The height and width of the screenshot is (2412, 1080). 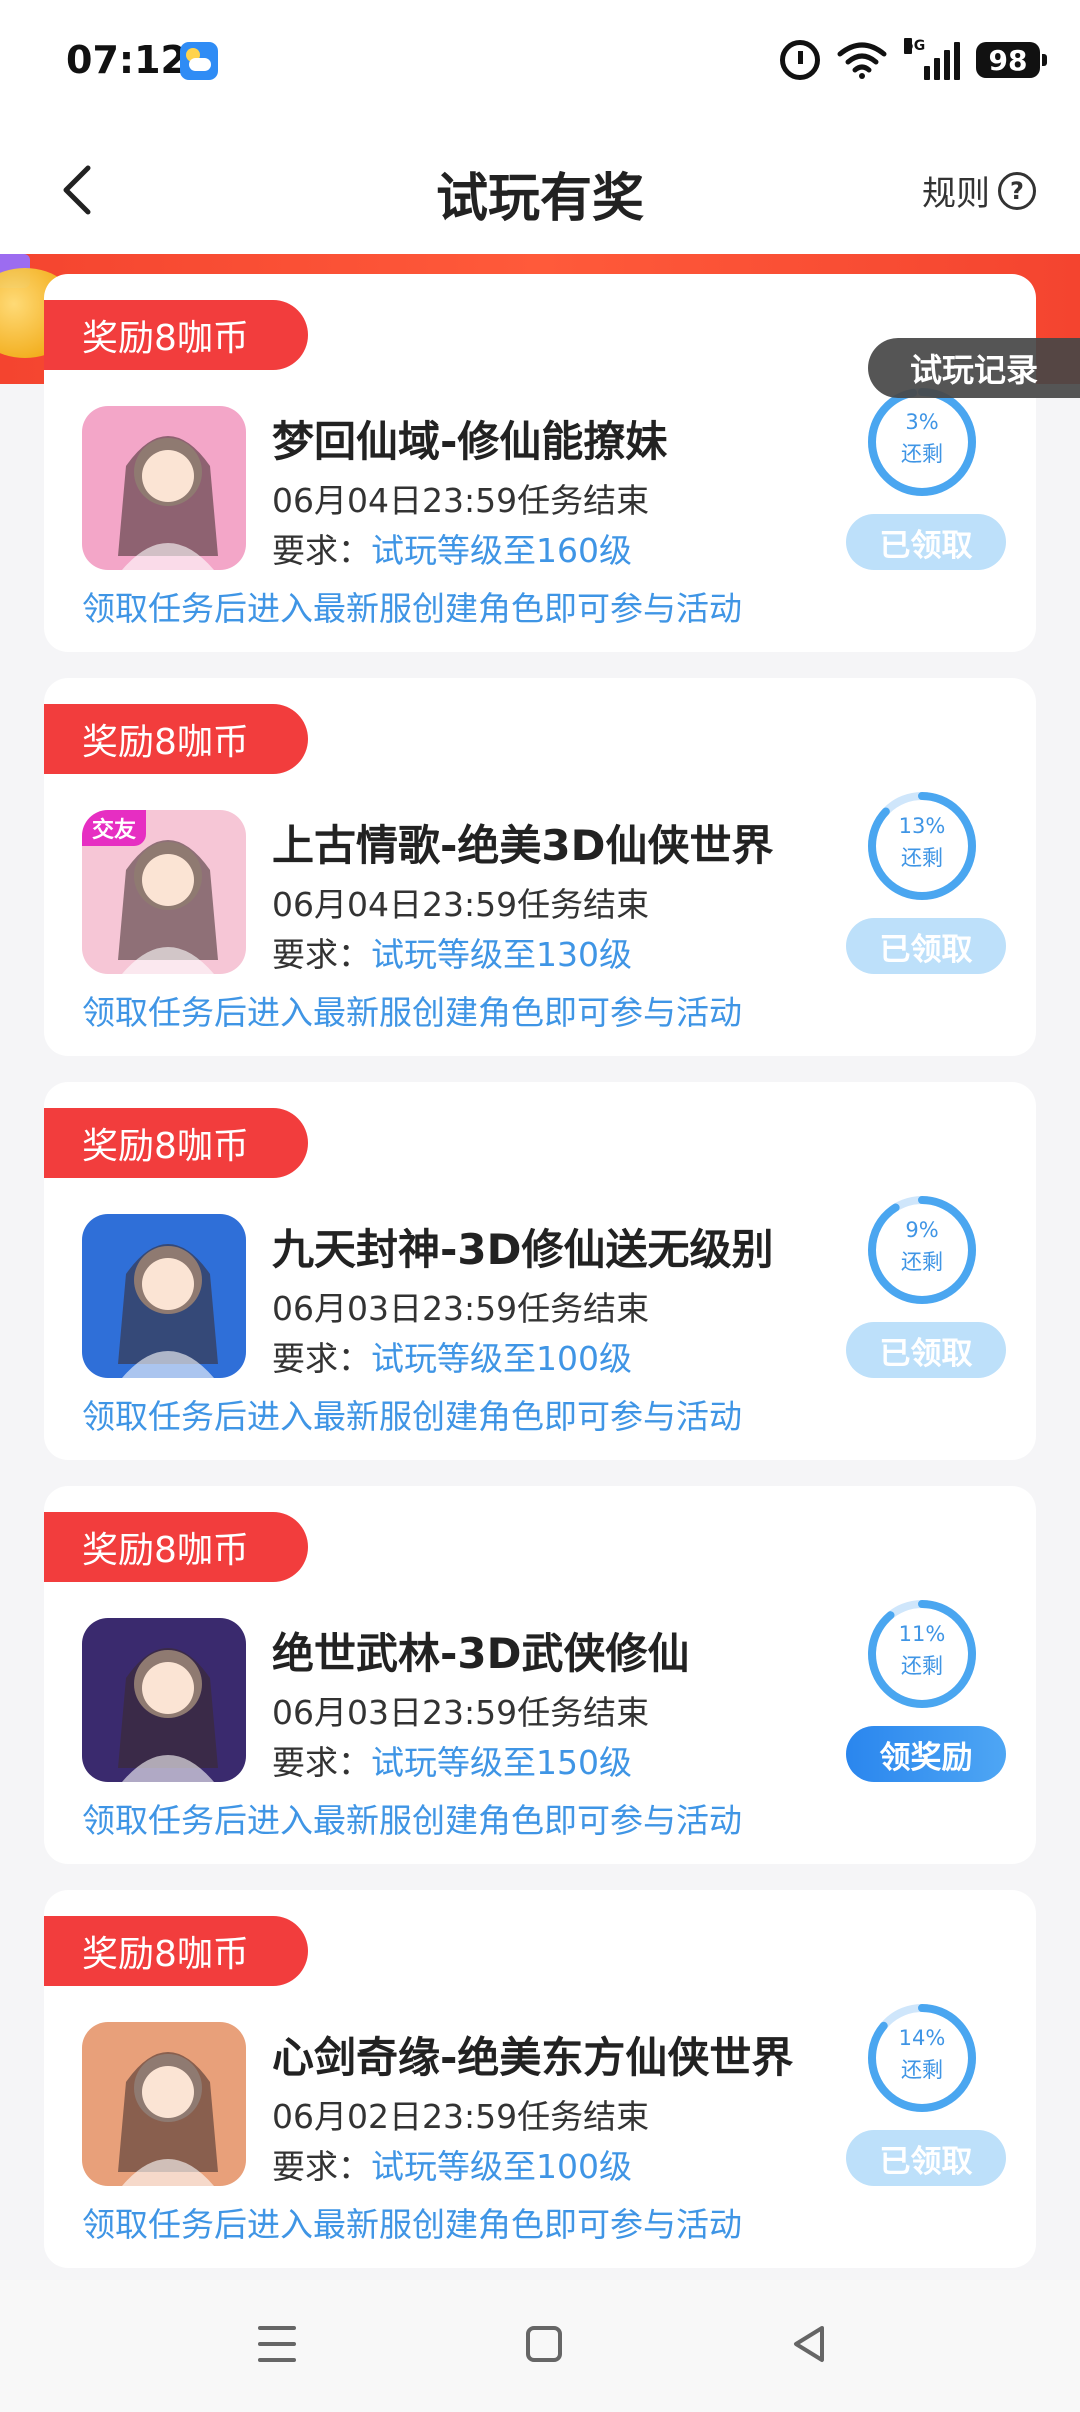 I want to click on progress-text: 9% 还剩, so click(x=922, y=1246).